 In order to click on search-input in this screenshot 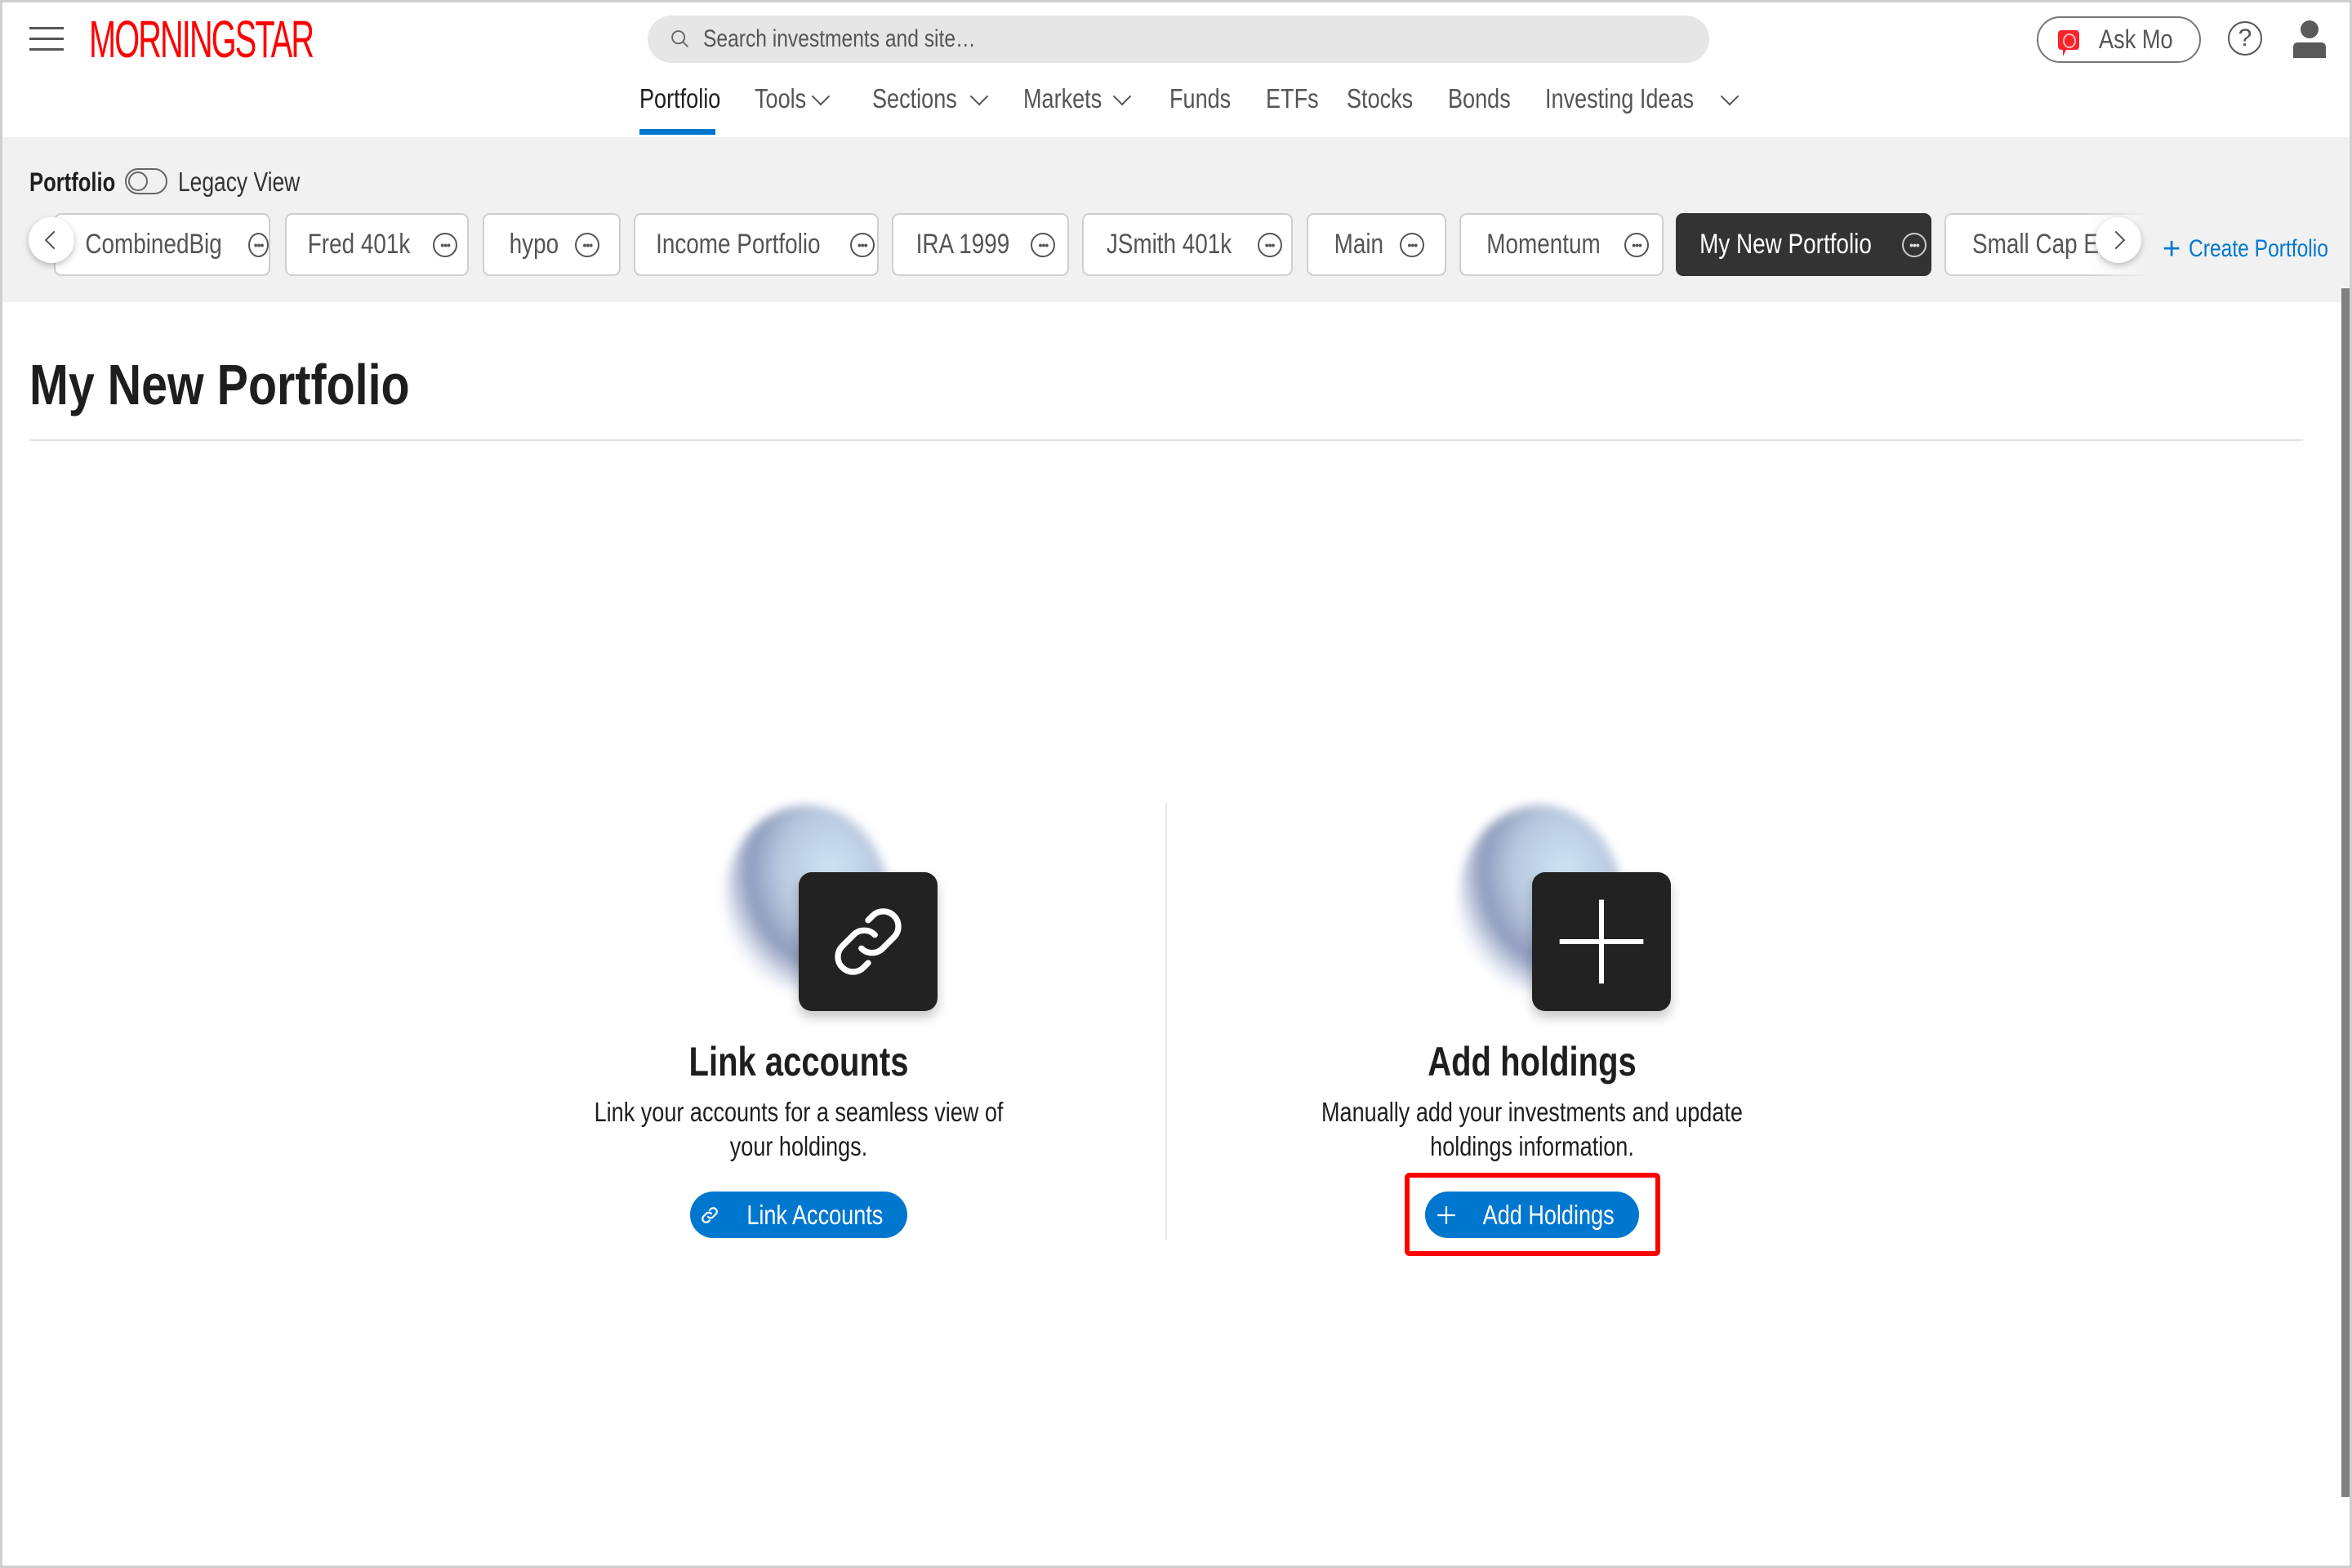, I will do `click(1105, 39)`.